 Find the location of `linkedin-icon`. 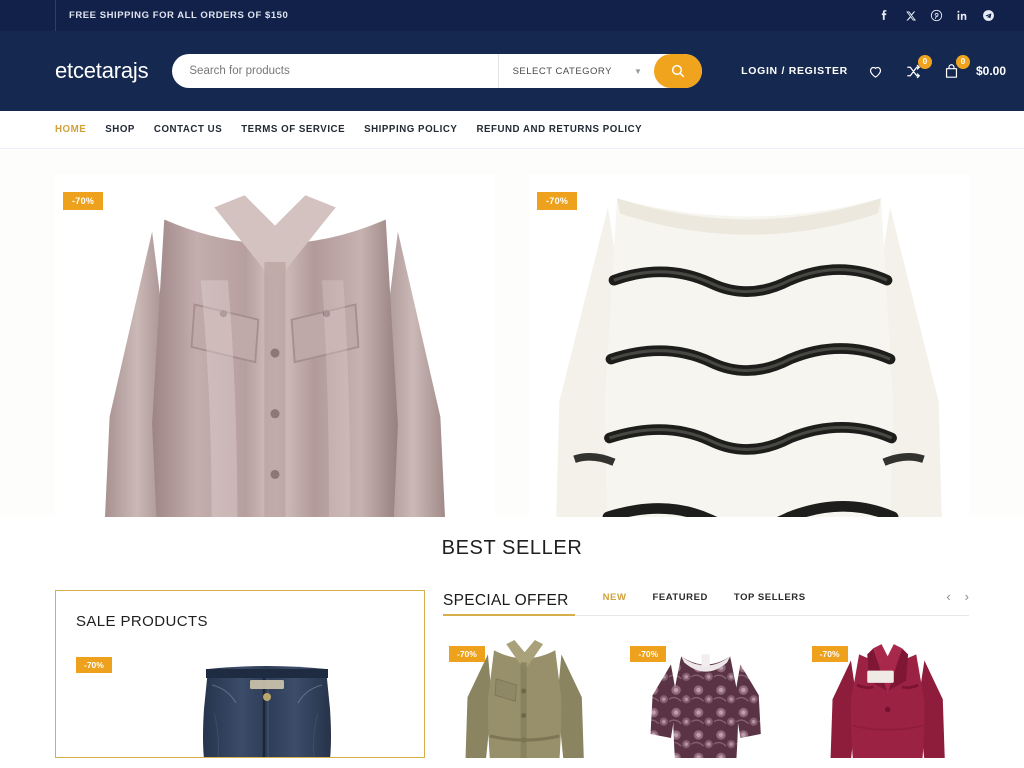

linkedin-icon is located at coordinates (962, 15).